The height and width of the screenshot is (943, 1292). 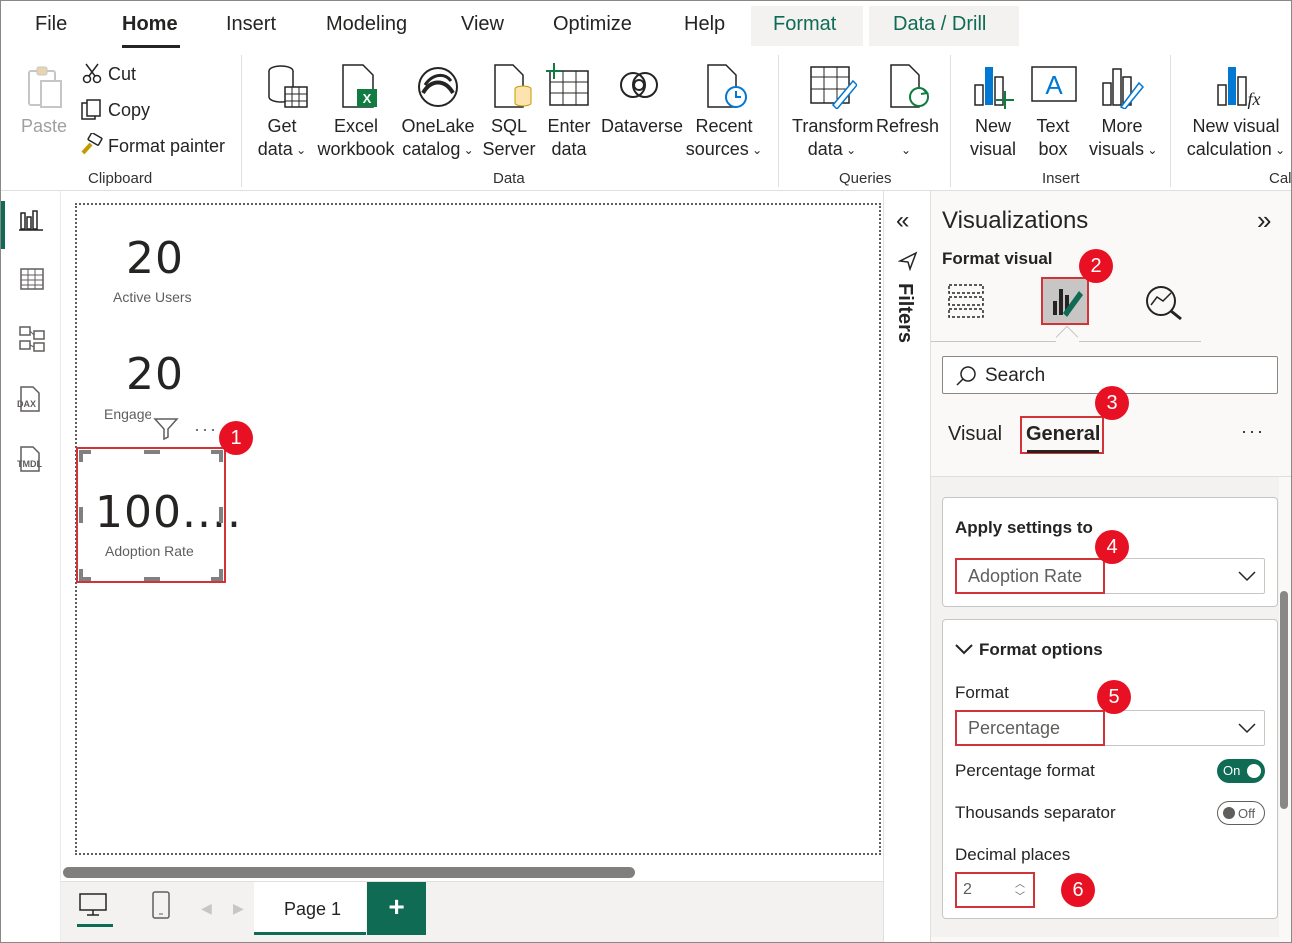 What do you see at coordinates (32, 341) in the screenshot?
I see `model-view-icon` at bounding box center [32, 341].